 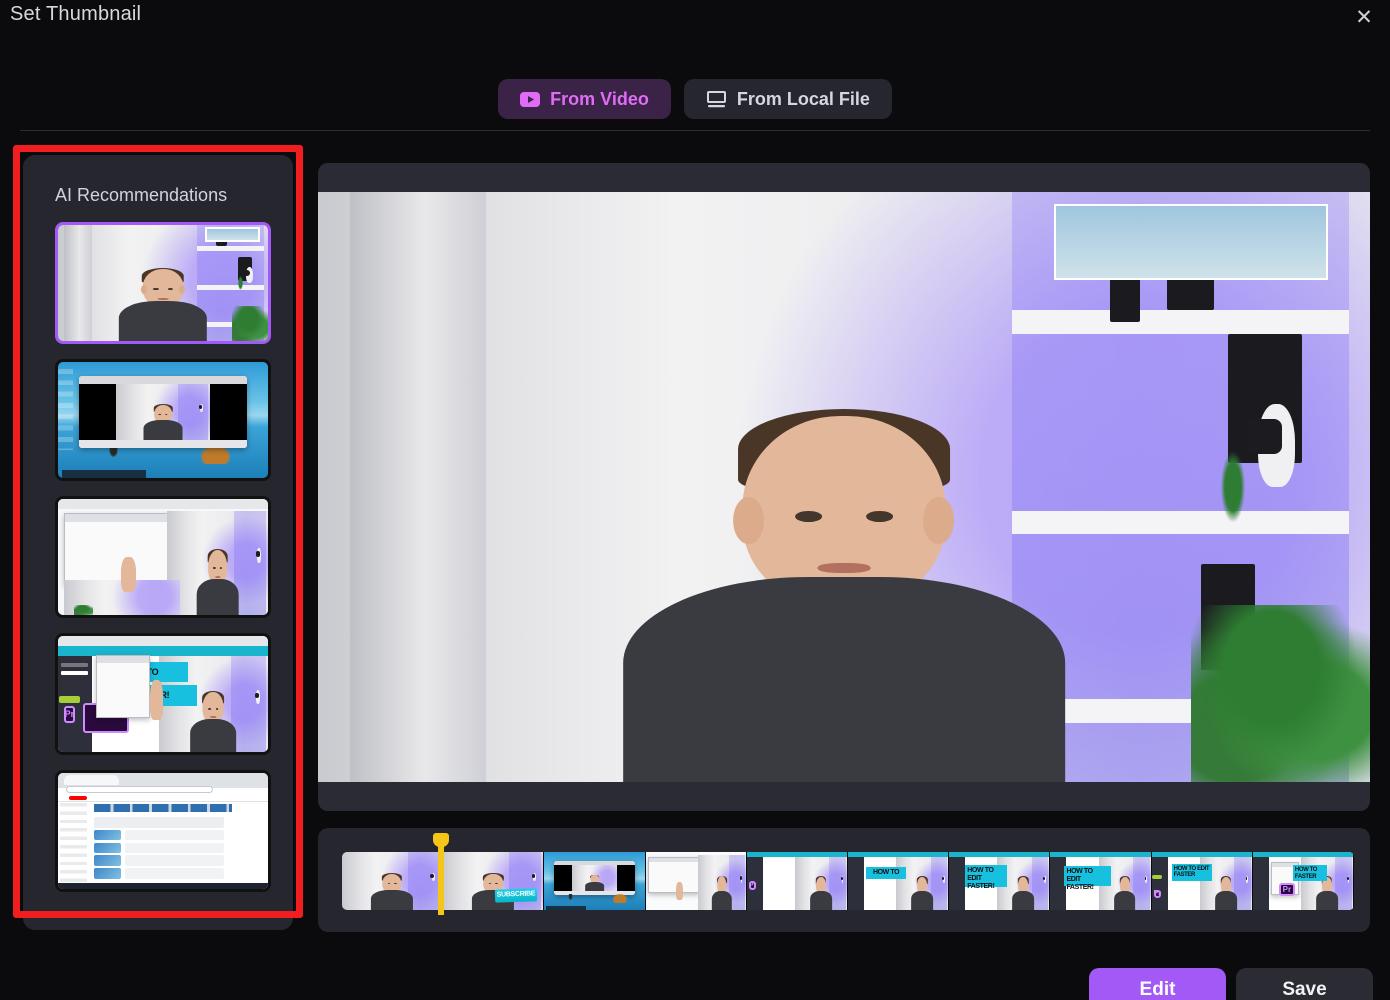 What do you see at coordinates (530, 99) in the screenshot?
I see `youtube-play-icon` at bounding box center [530, 99].